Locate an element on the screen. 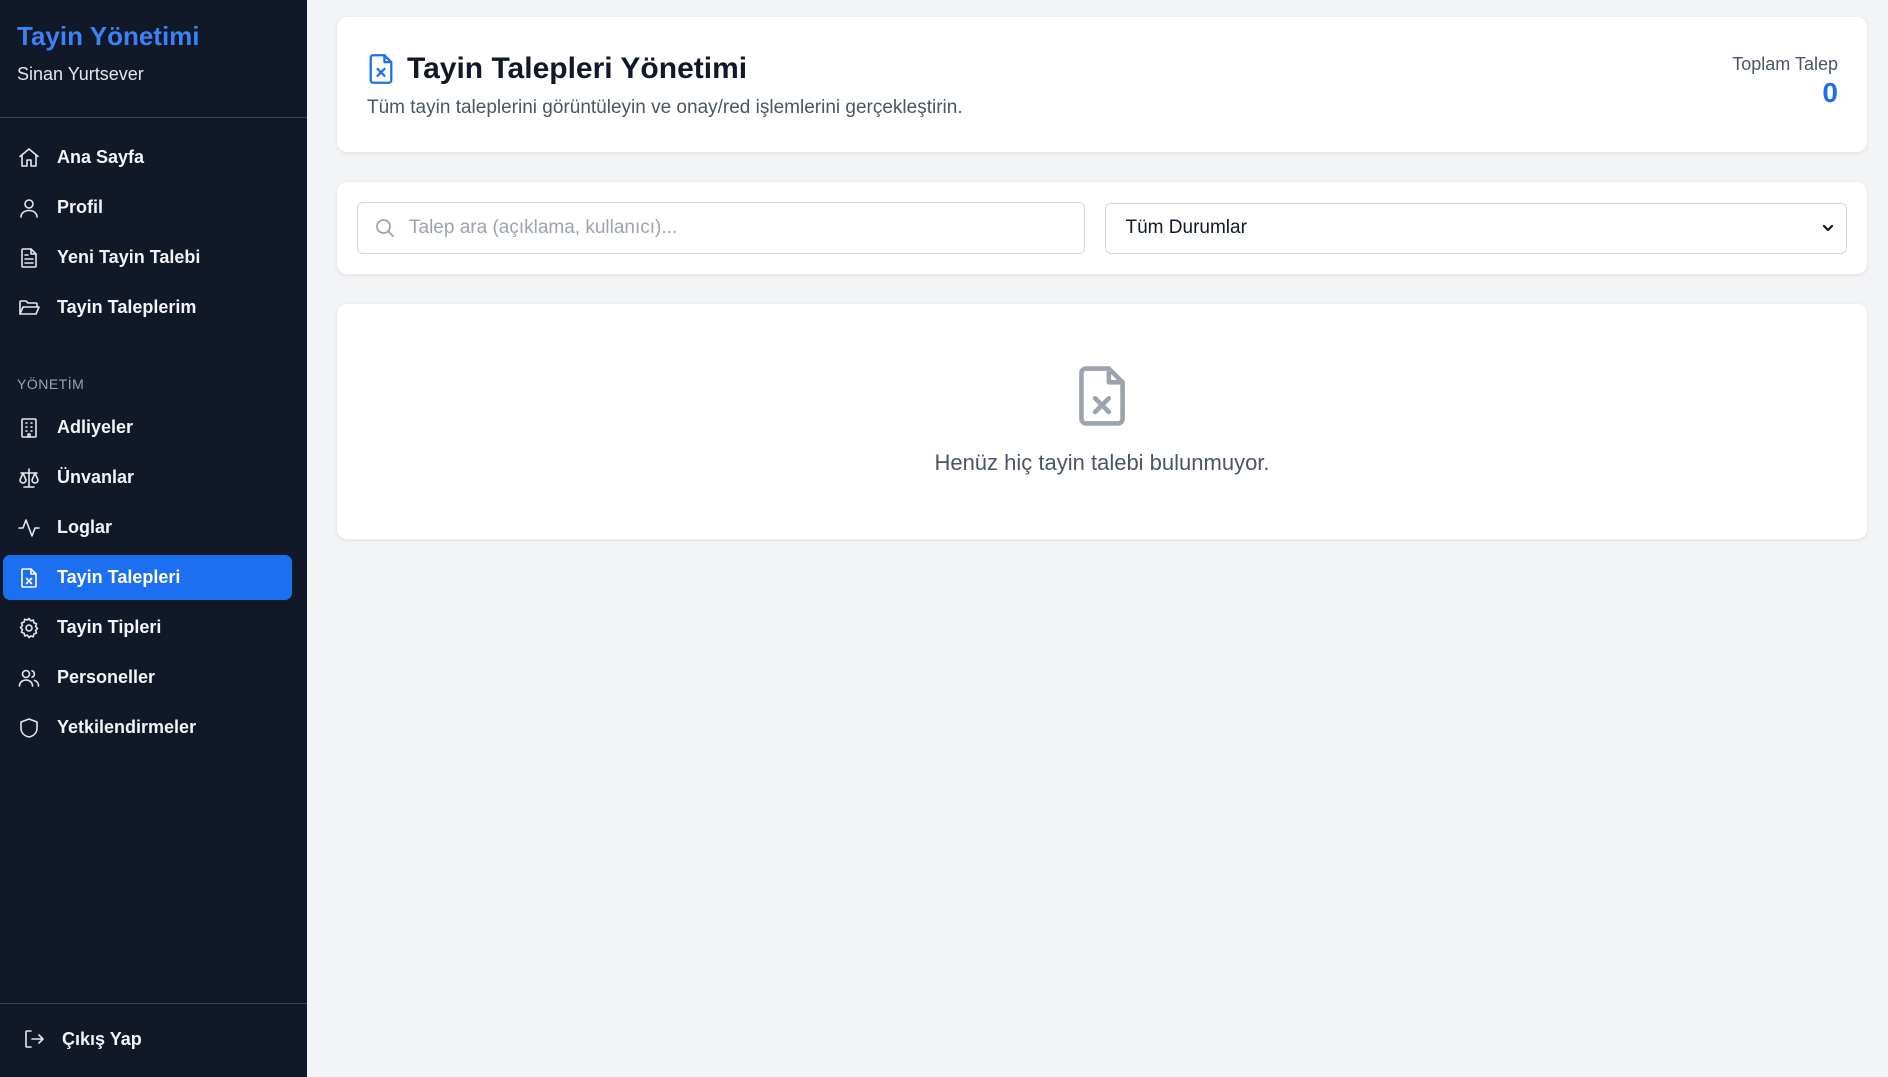 This screenshot has height=1077, width=1888. empty-state-message: Henüz hiç tayin talebi bulunmuyor. is located at coordinates (1102, 462).